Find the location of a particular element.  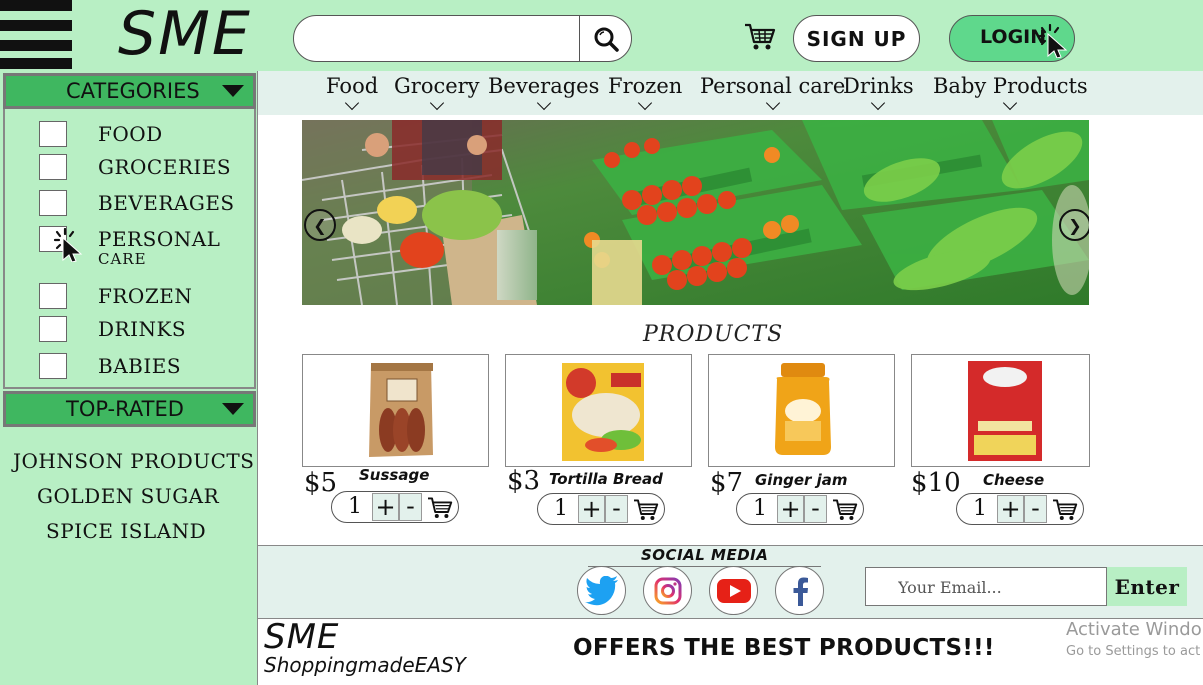

categories-header: CATEGORIES is located at coordinates (129, 91).